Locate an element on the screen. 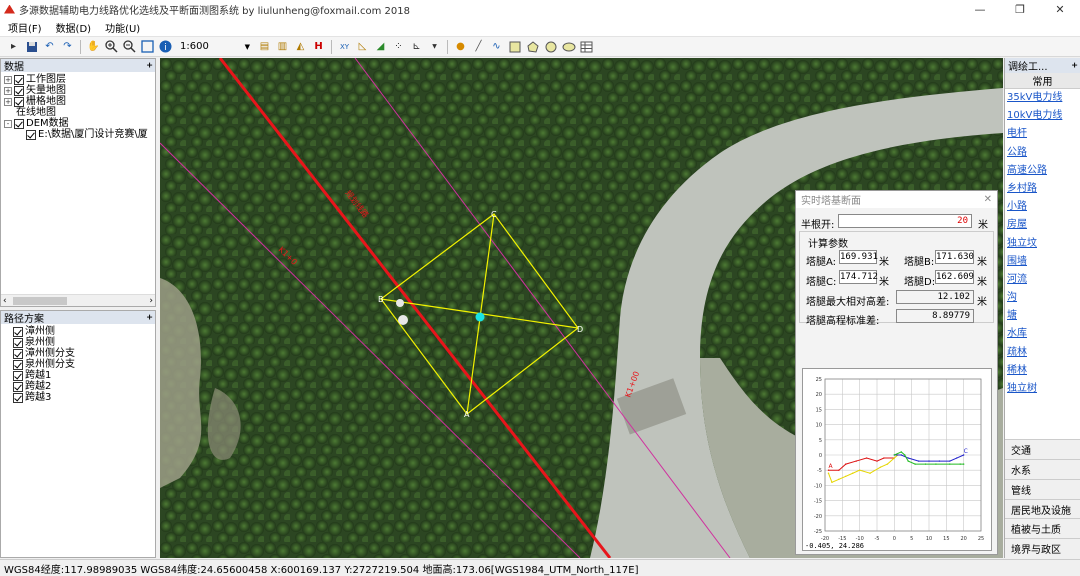  horizontal-scrollbar: ‹ › is located at coordinates (78, 300).